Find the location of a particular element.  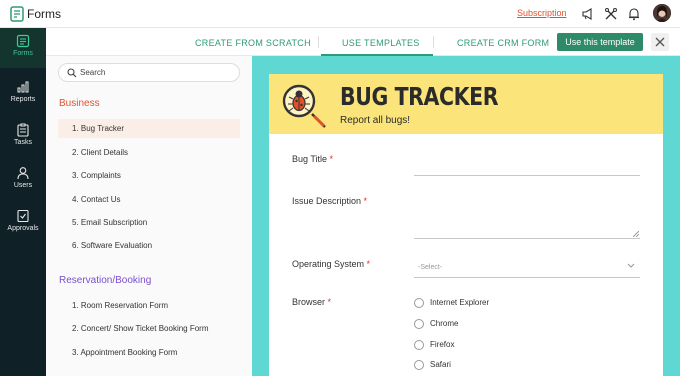

search-icon is located at coordinates (72, 73).